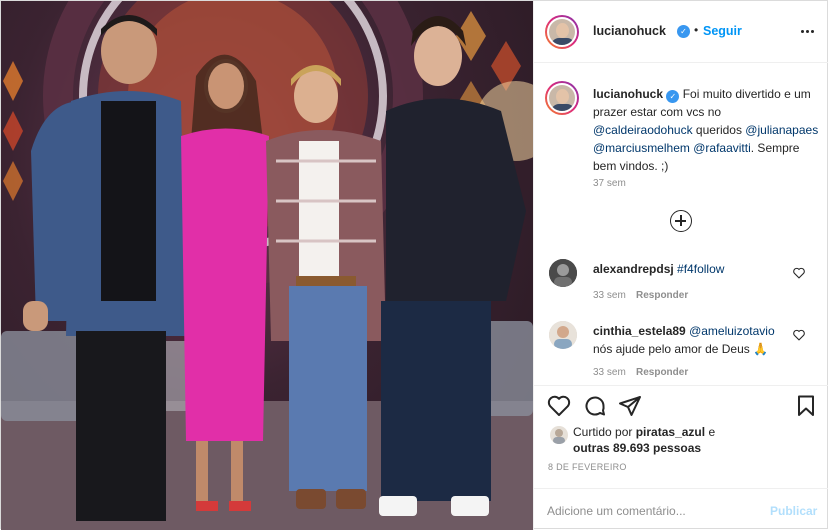 This screenshot has width=828, height=531. What do you see at coordinates (806, 406) in the screenshot?
I see `save-bookmark-icon` at bounding box center [806, 406].